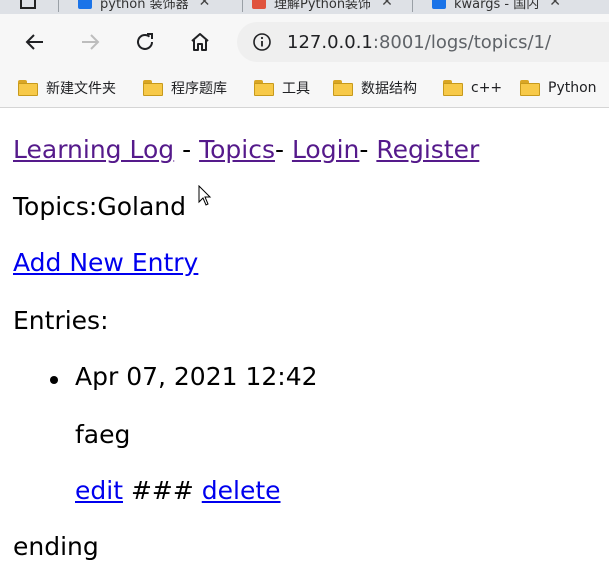 The height and width of the screenshot is (586, 609). Describe the element at coordinates (103, 434) in the screenshot. I see `entry-text: faeg` at that location.